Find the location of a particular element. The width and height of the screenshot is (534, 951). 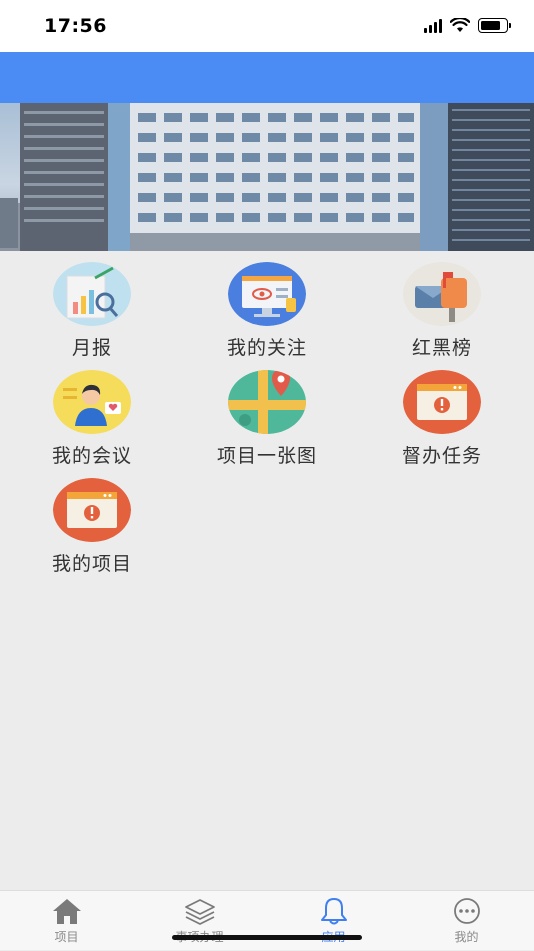

tab-mine: 我的 is located at coordinates (466, 921).